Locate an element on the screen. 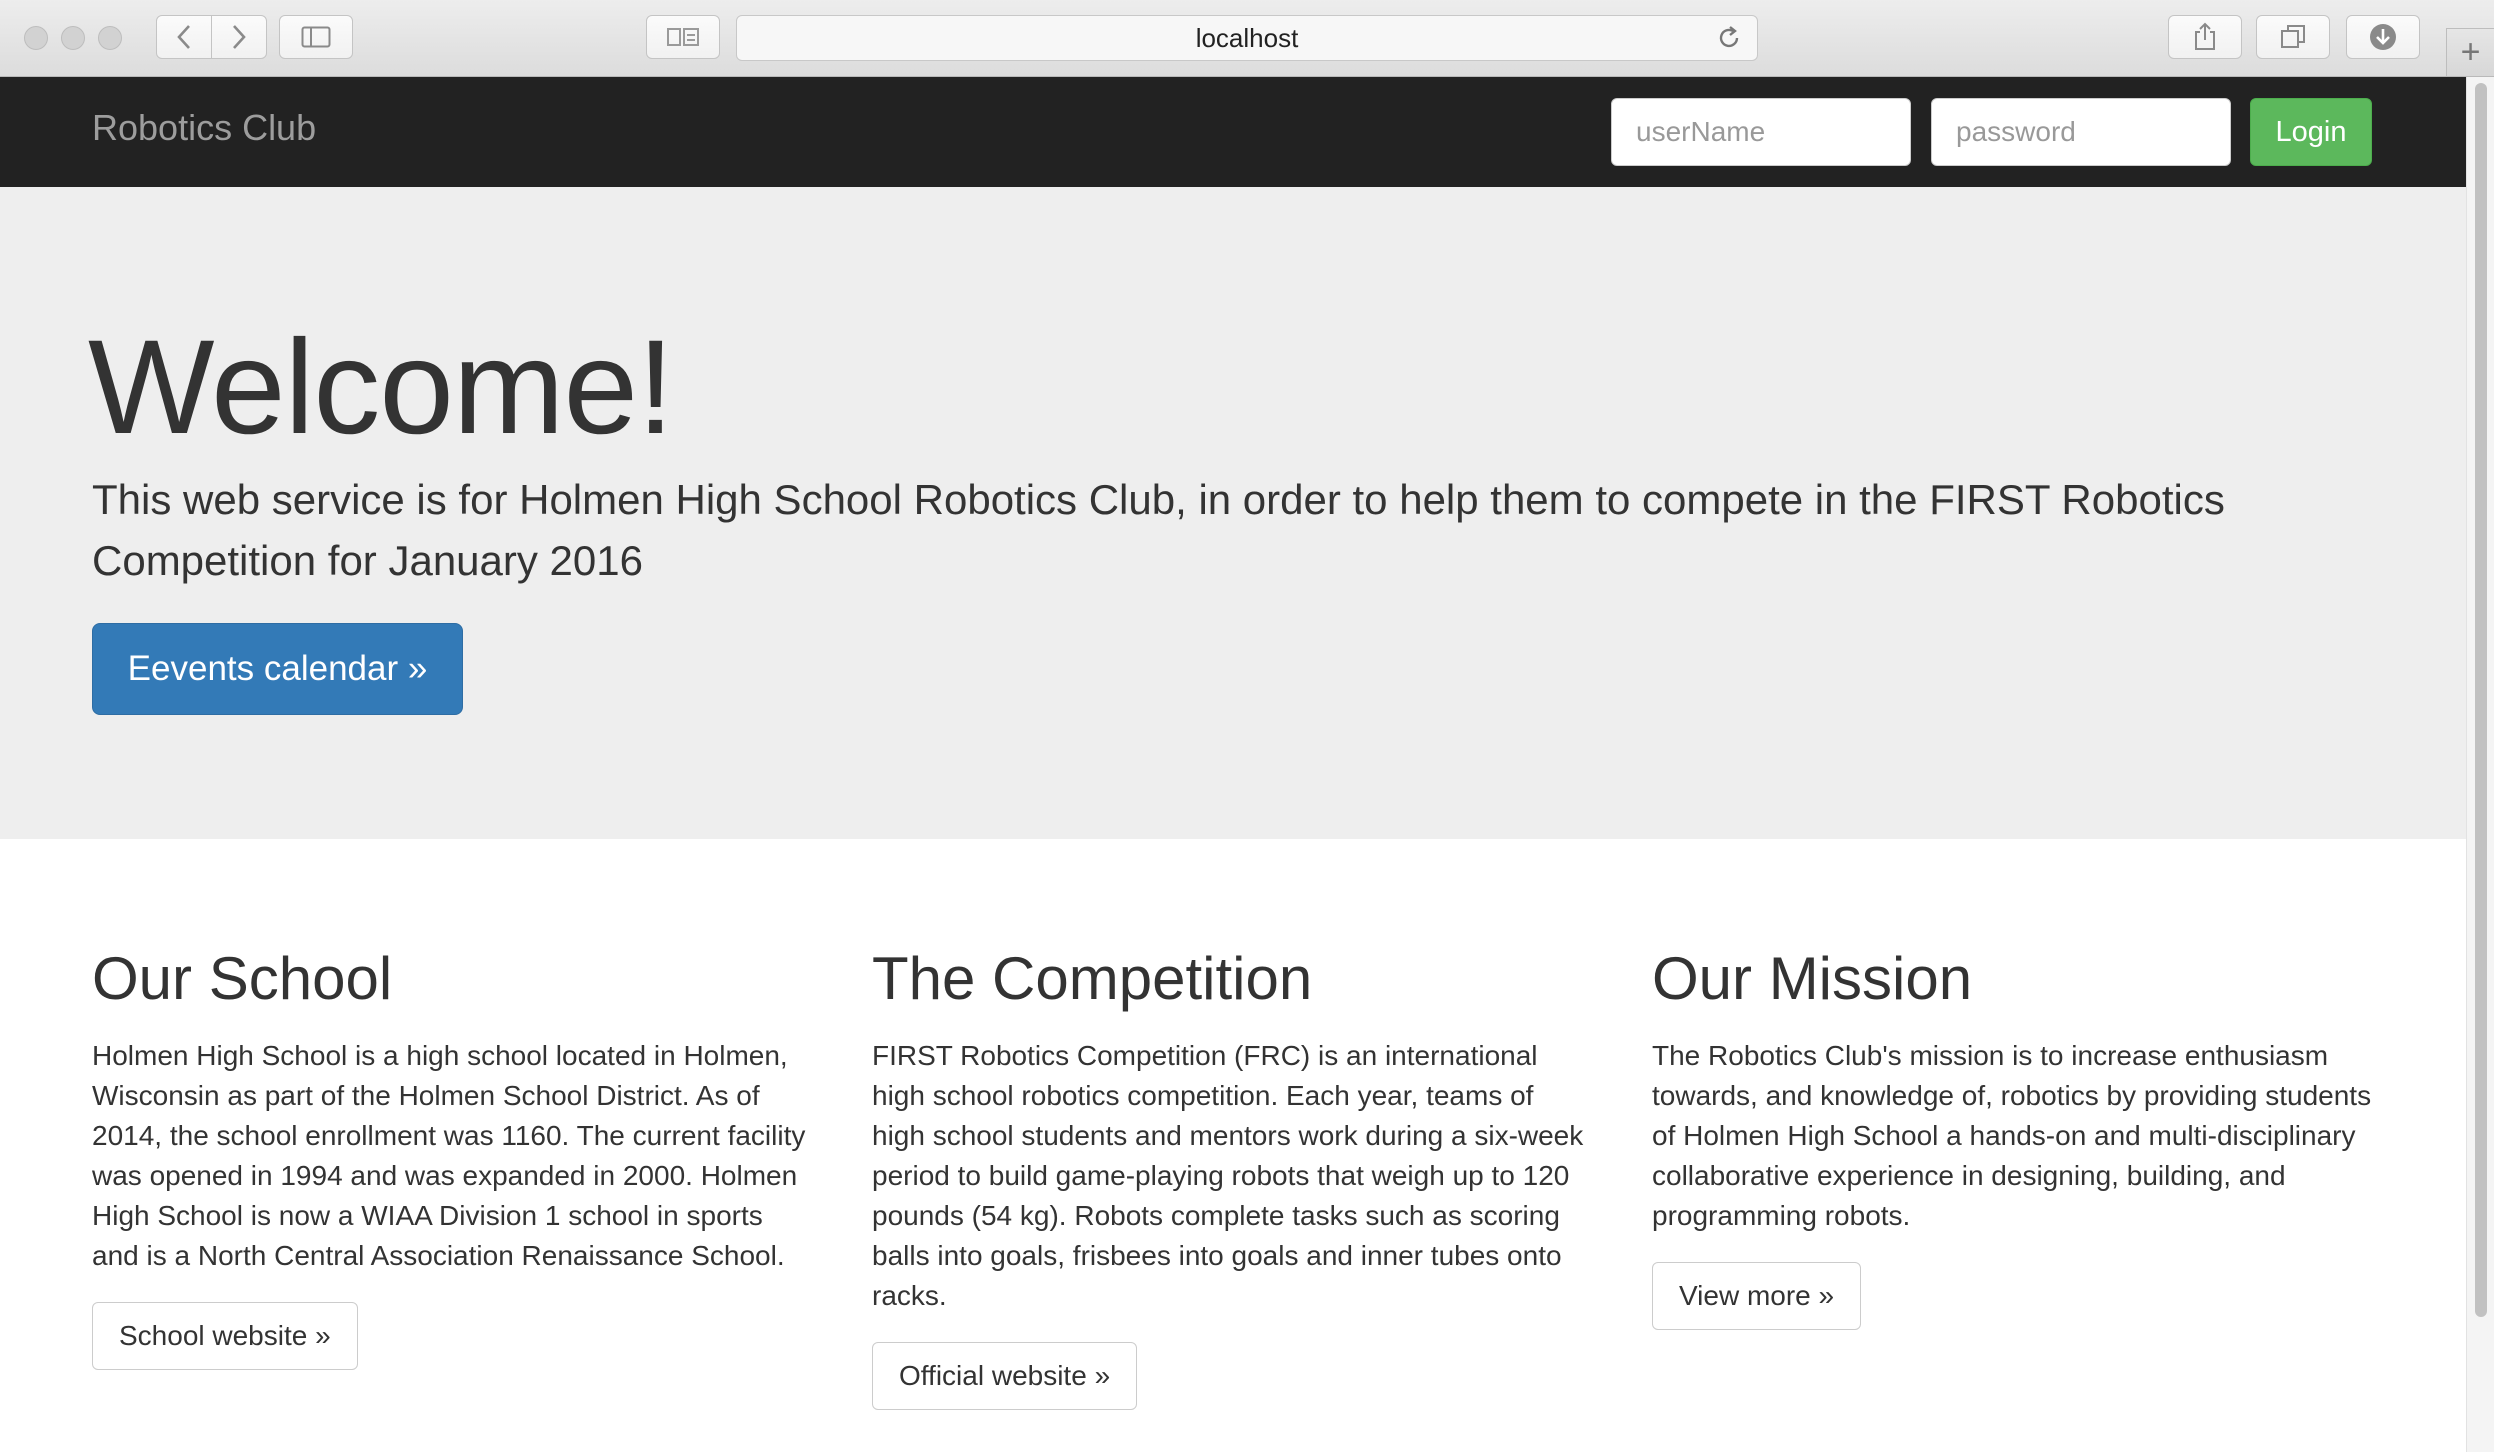  chevron-left-icon is located at coordinates (183, 37).